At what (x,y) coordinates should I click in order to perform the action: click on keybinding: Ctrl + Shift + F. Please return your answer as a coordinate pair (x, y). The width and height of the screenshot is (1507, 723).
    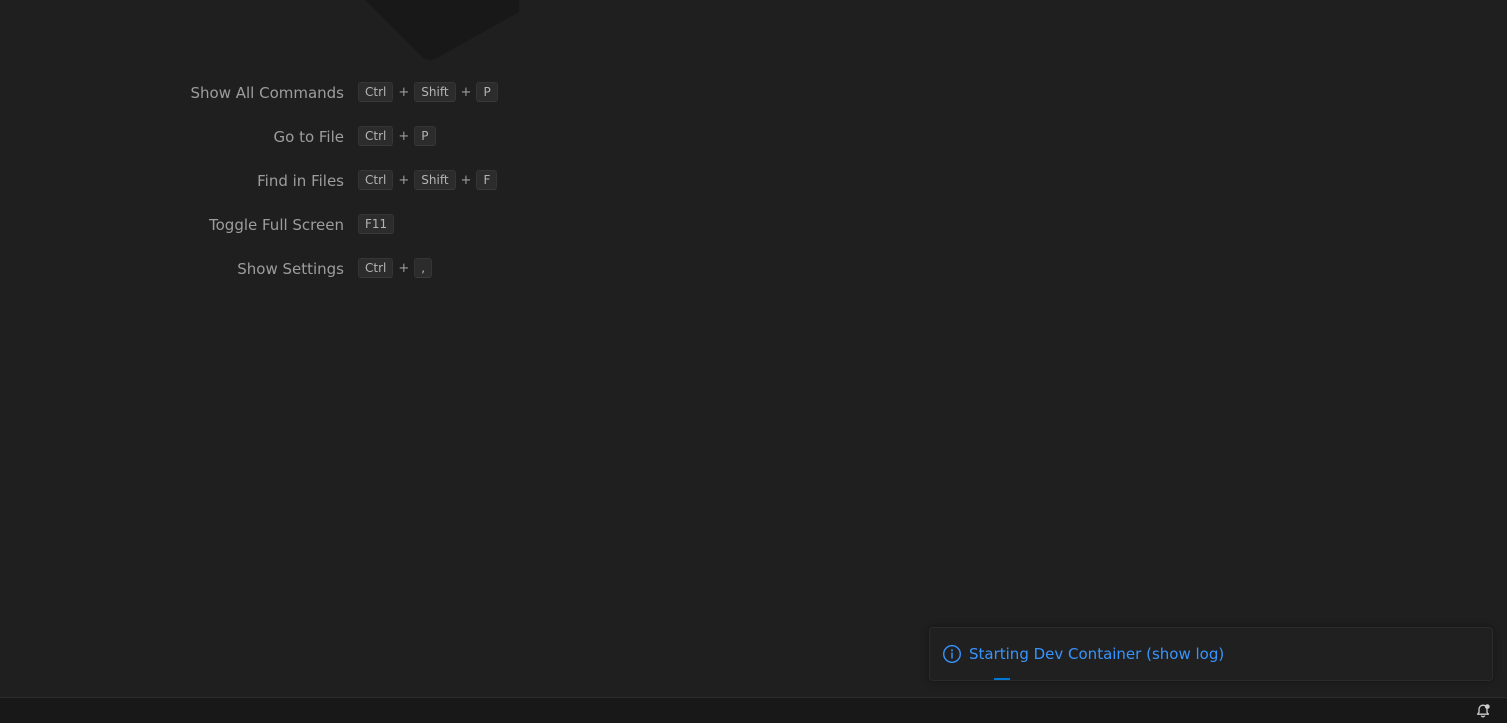
    Looking at the image, I should click on (428, 180).